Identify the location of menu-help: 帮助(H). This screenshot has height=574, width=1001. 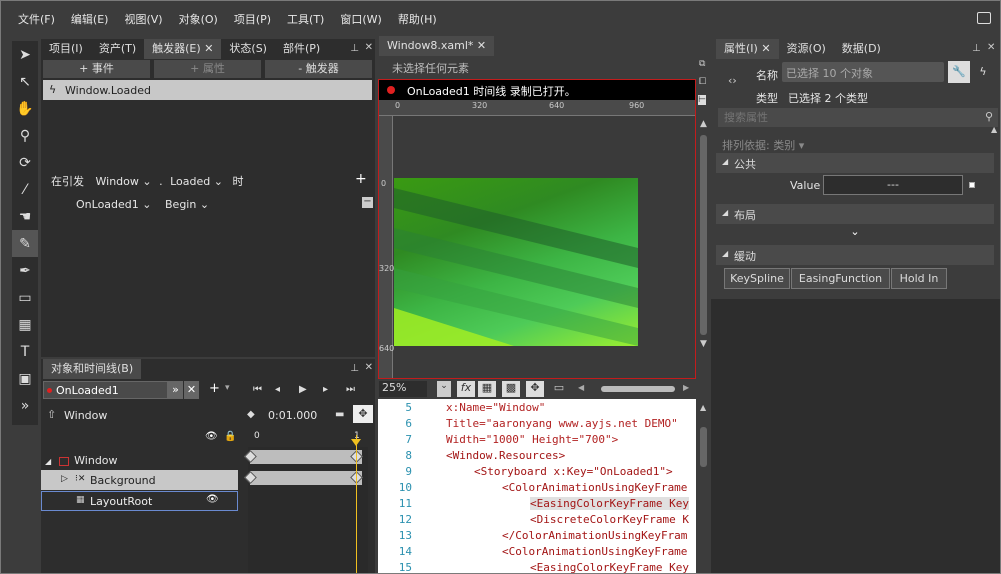
(417, 19).